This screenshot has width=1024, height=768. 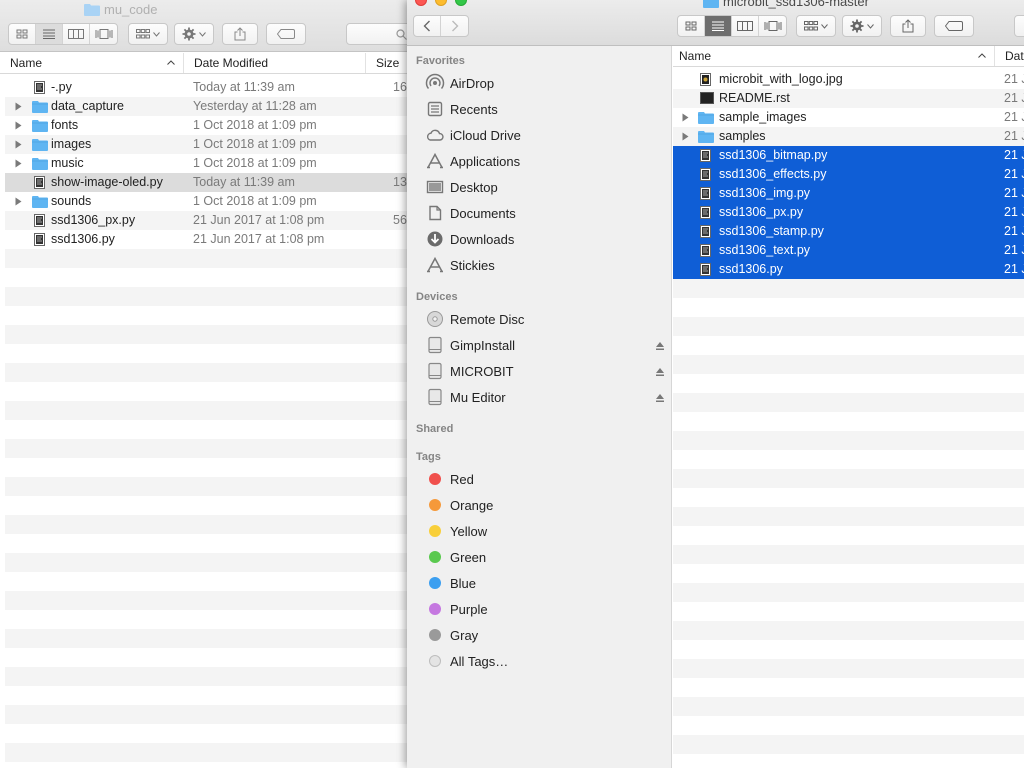 I want to click on file-row: ssd1306.py 21 Jun 2017 at 1:08 pm, so click(x=208, y=239).